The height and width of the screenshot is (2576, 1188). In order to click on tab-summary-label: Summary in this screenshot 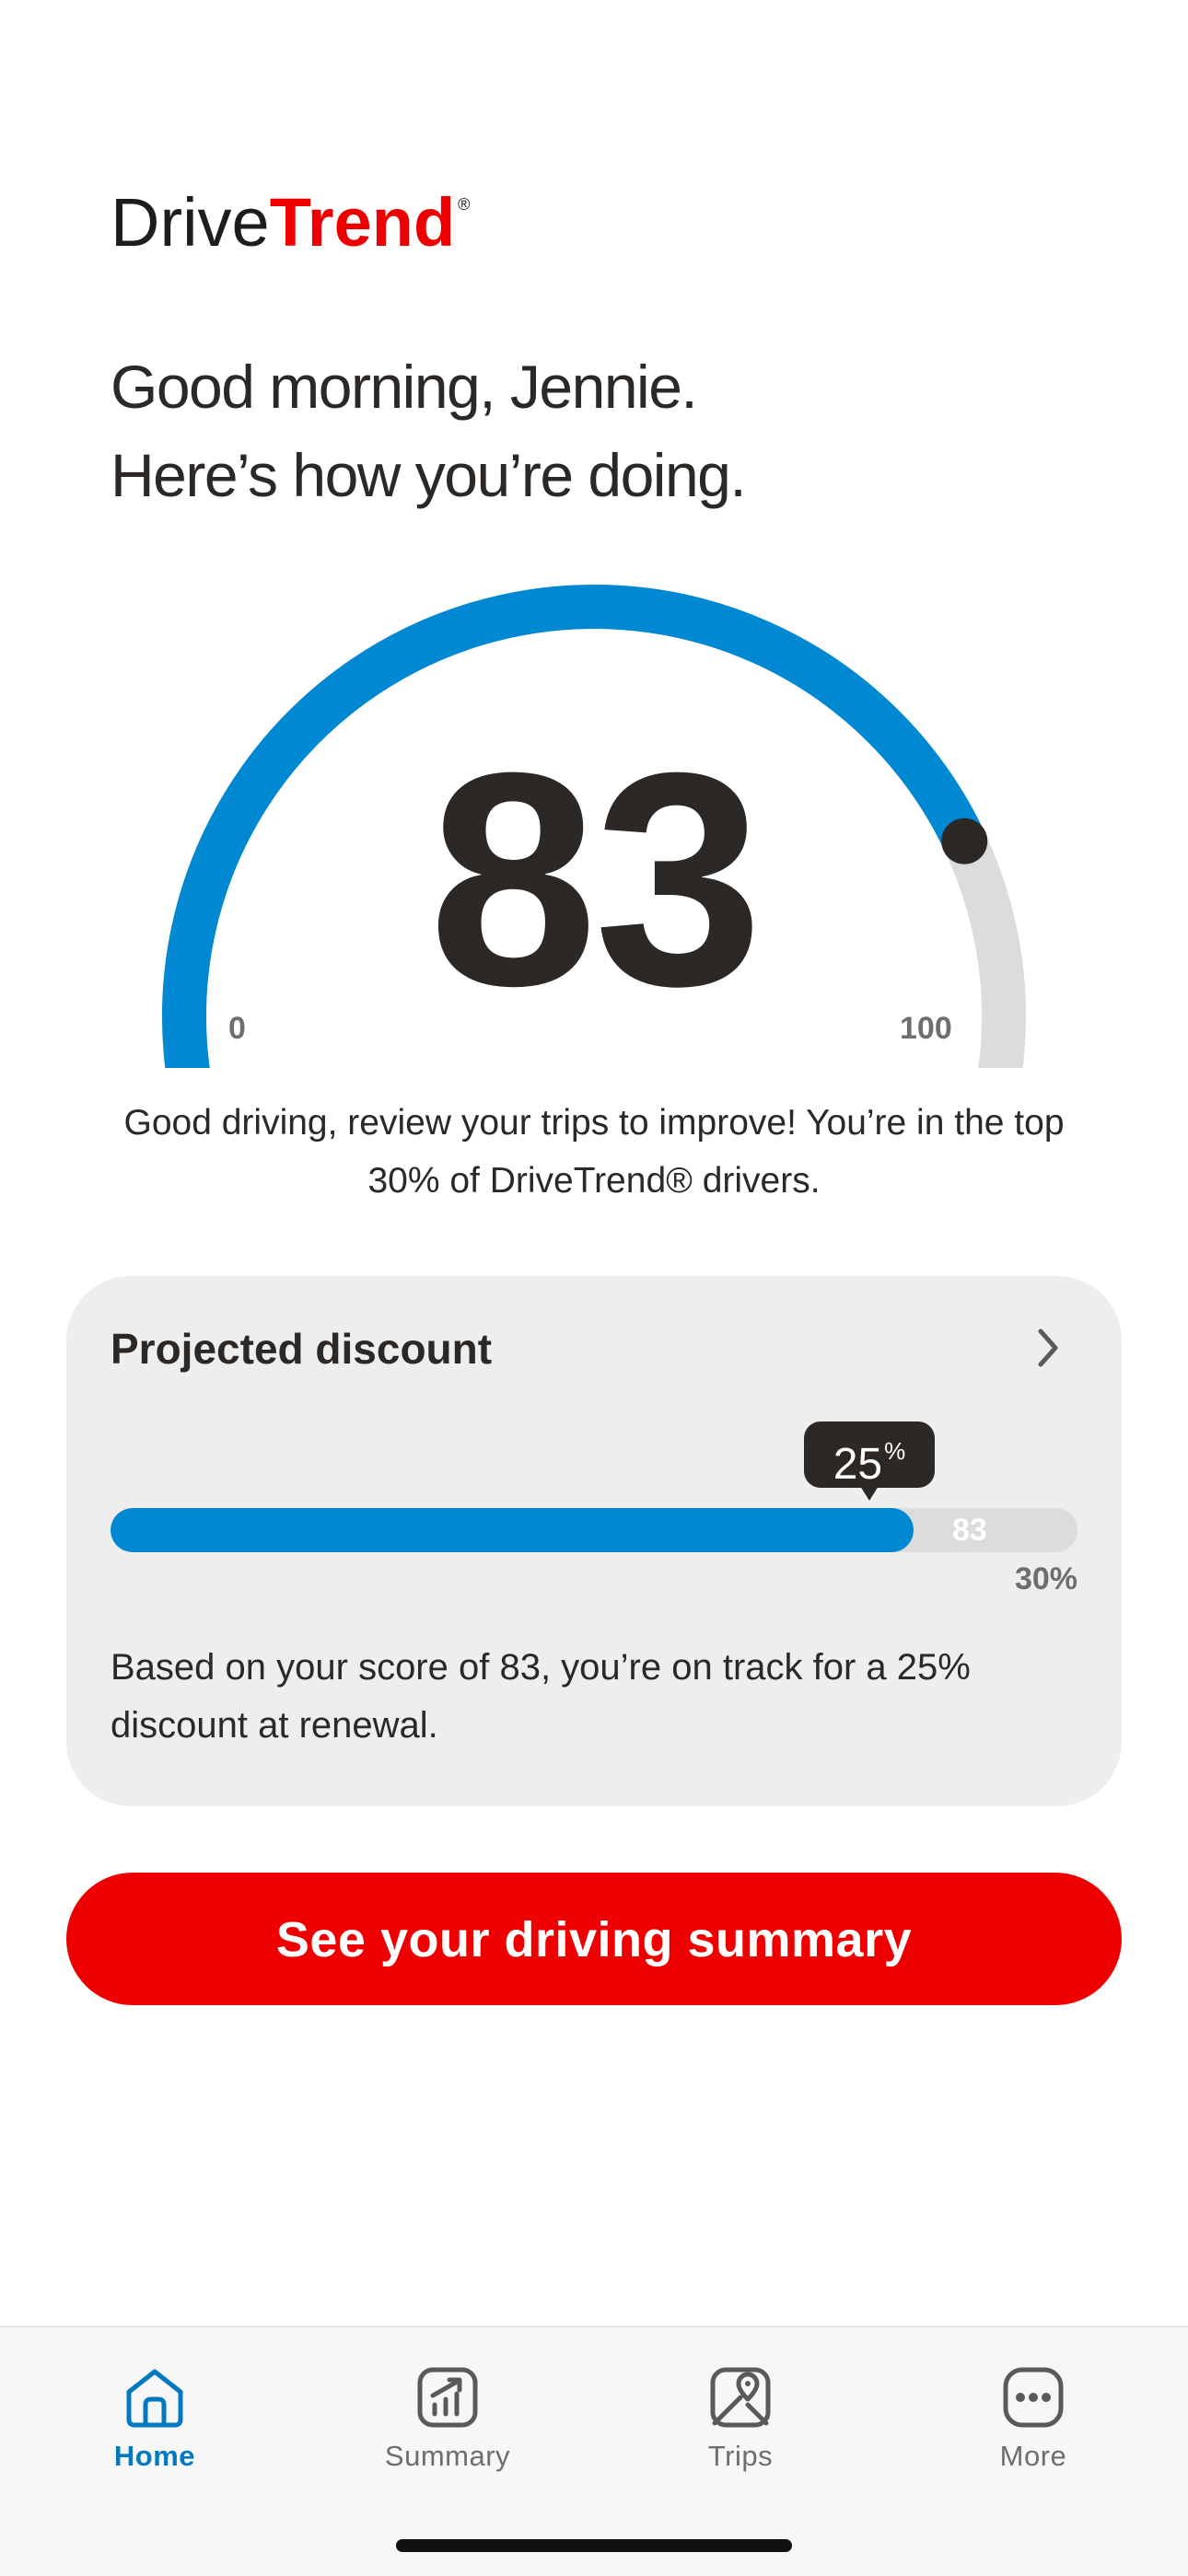, I will do `click(447, 2456)`.